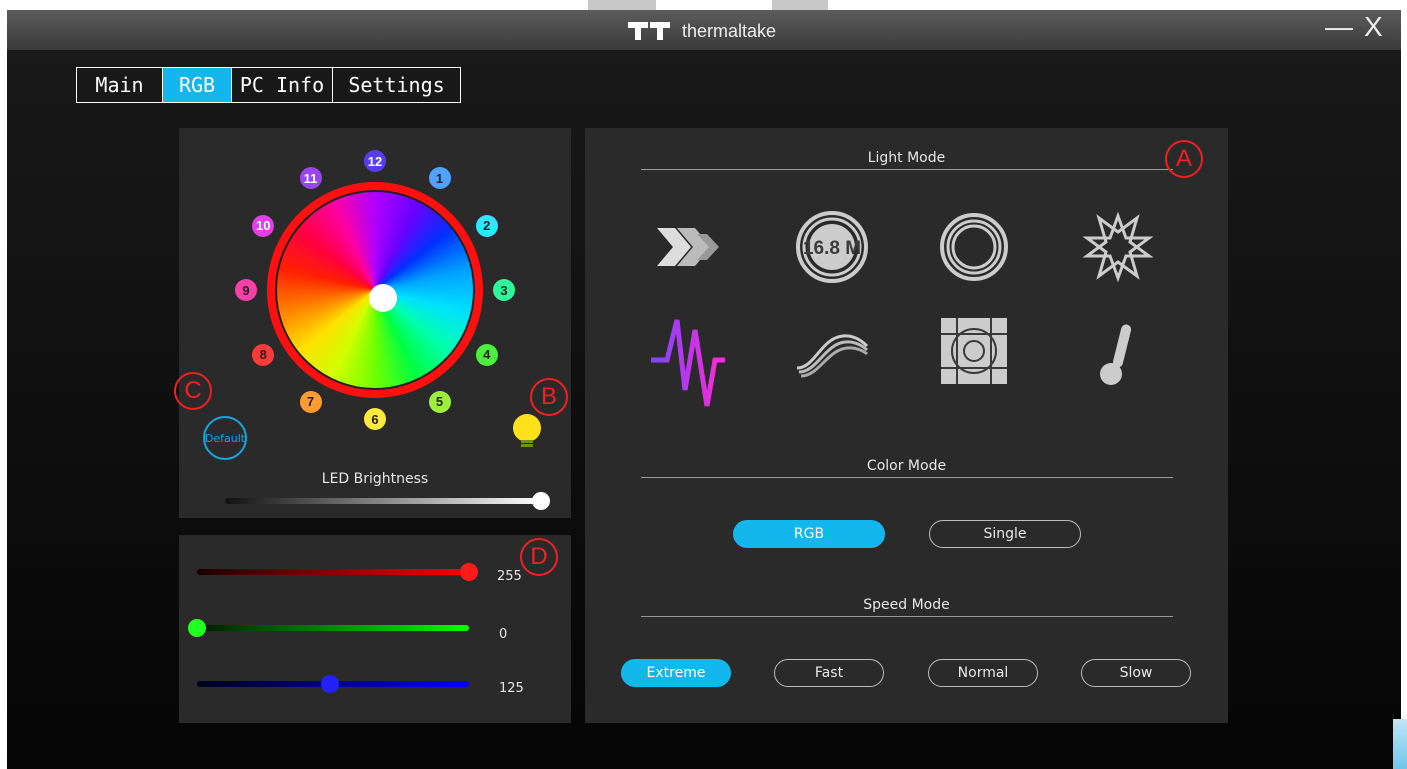  I want to click on brightness-label: LED Brightness, so click(375, 479).